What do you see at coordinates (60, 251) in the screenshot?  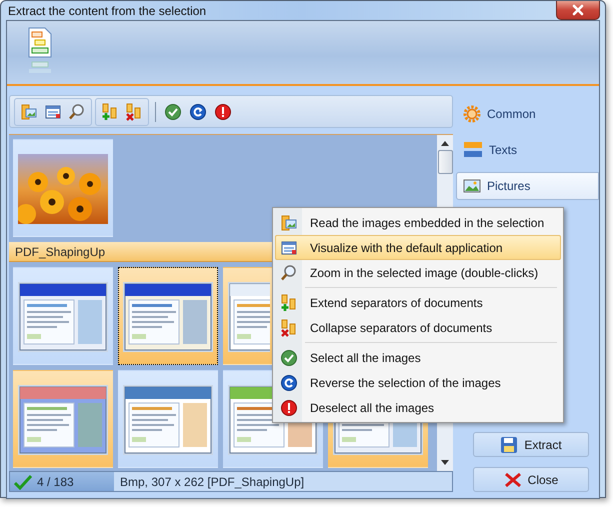 I see `group-title: PDF_ShapingUp` at bounding box center [60, 251].